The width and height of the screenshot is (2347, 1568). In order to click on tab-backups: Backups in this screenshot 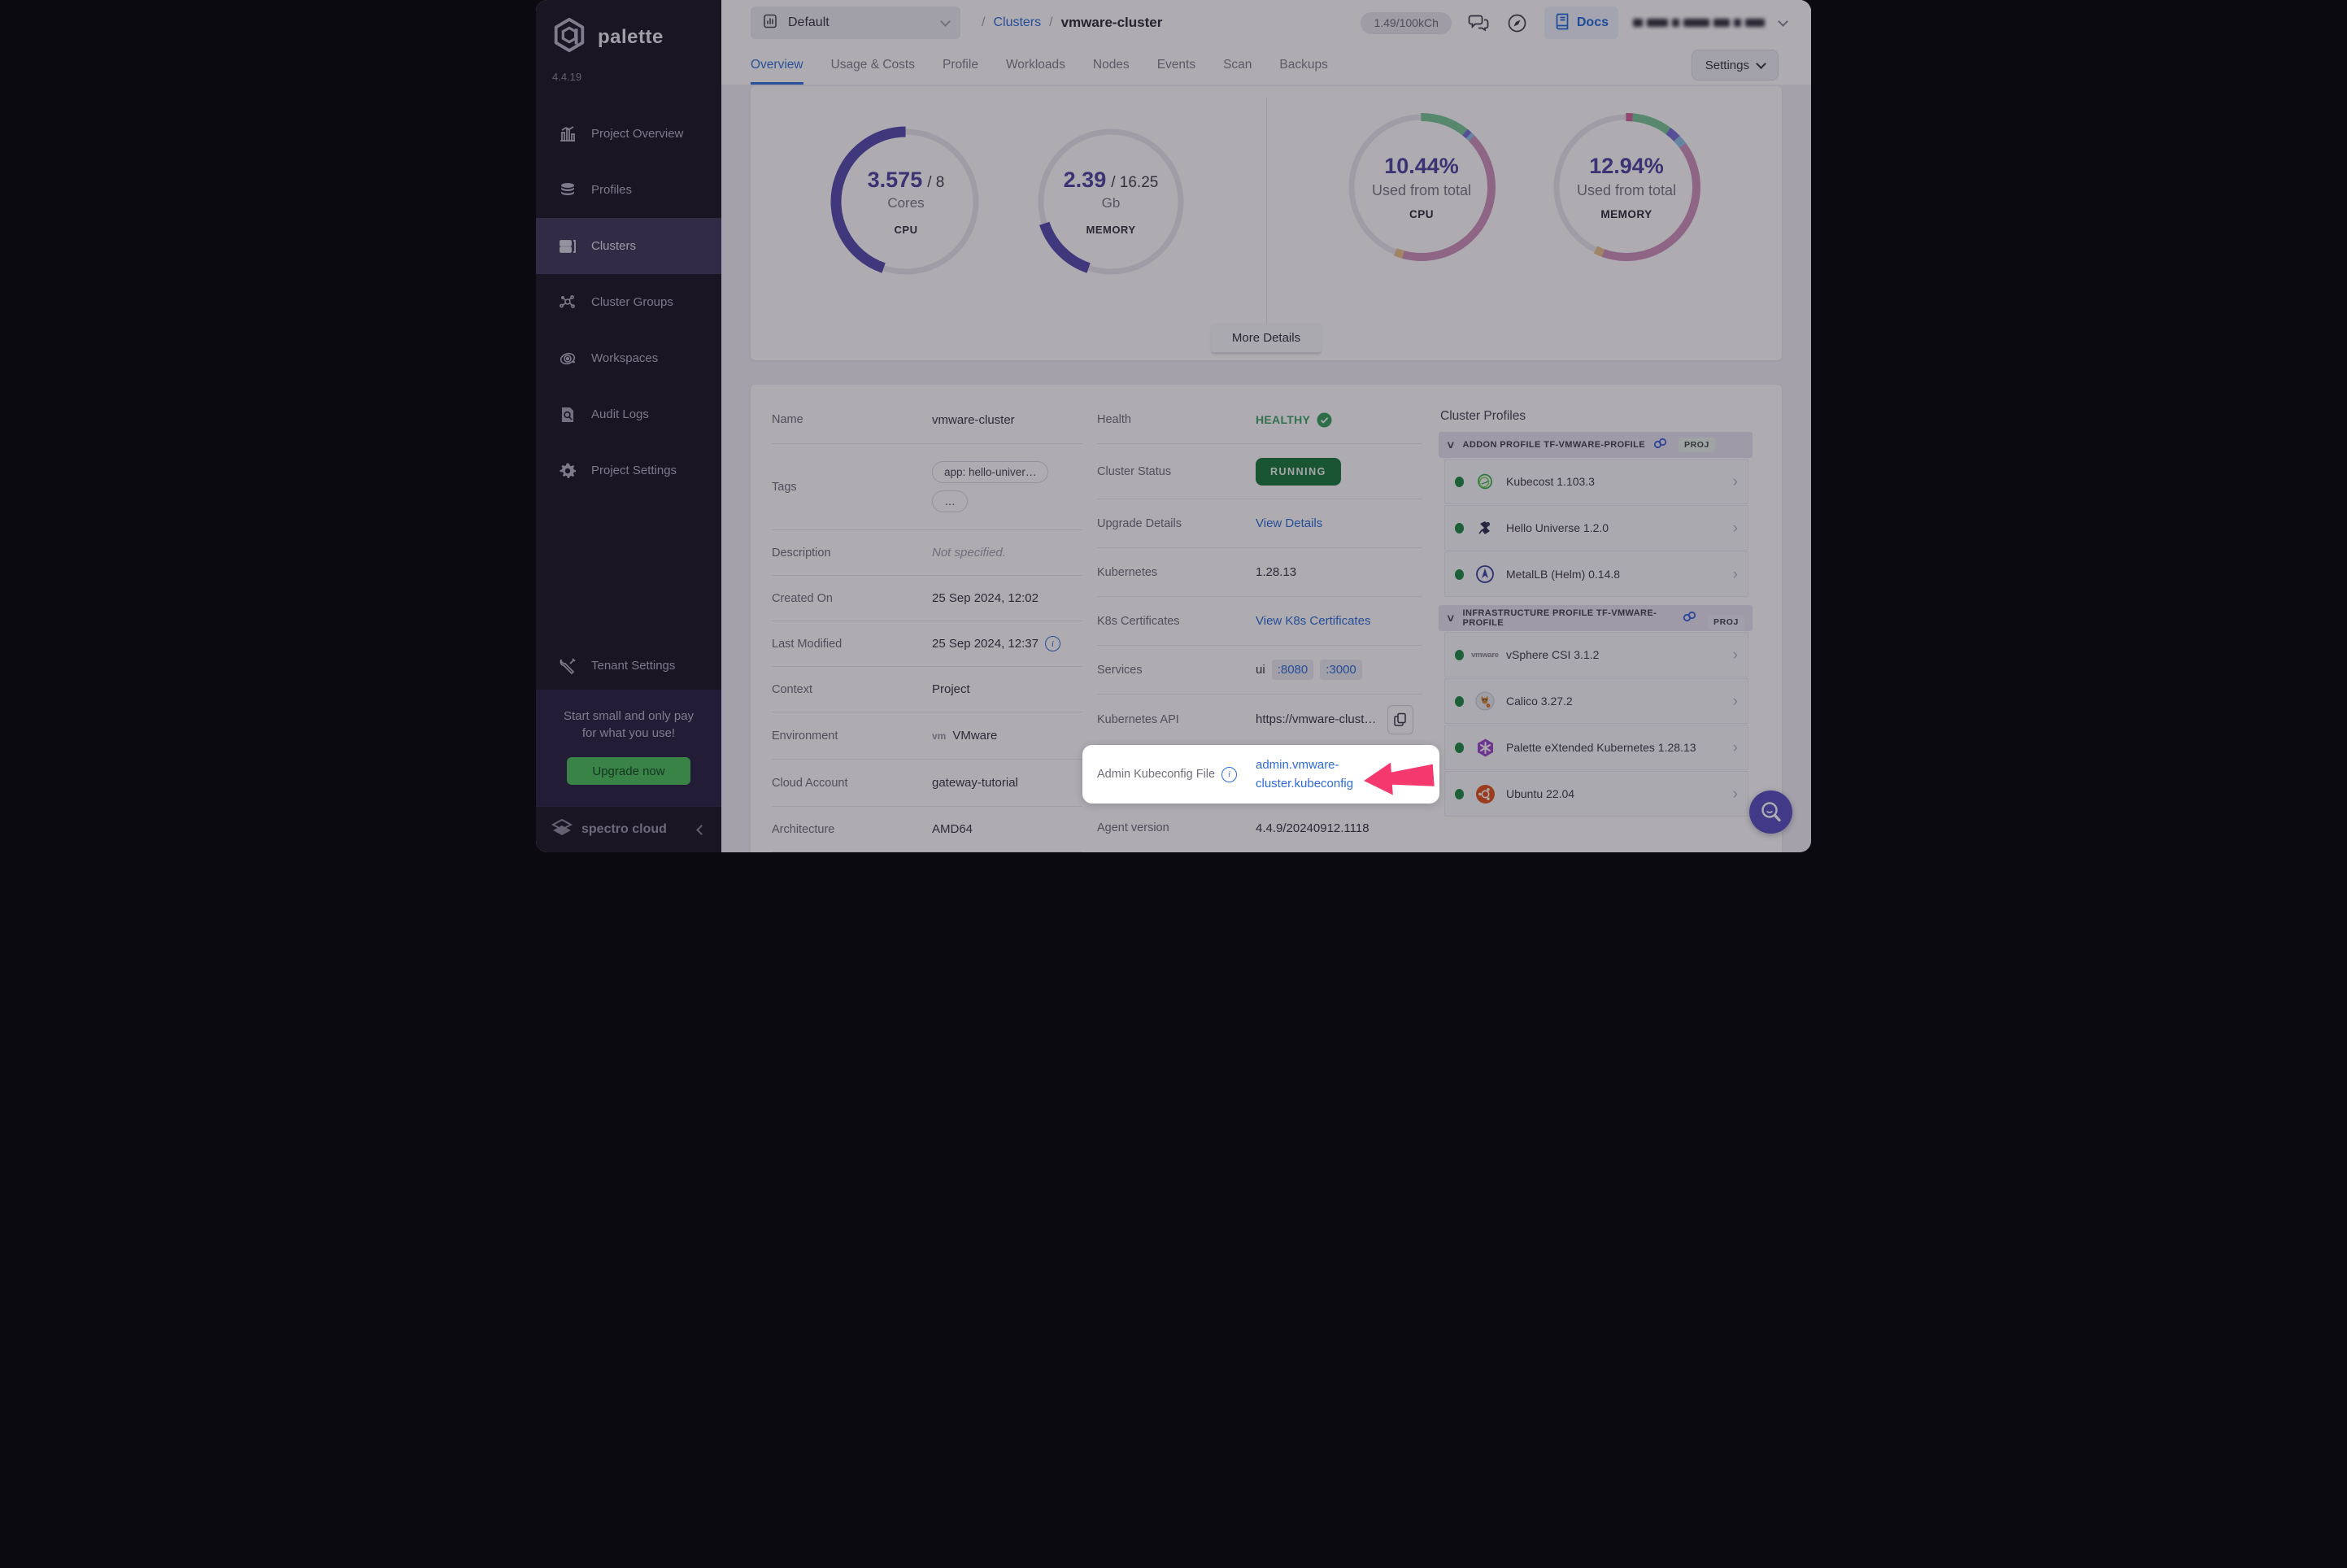, I will do `click(1303, 65)`.